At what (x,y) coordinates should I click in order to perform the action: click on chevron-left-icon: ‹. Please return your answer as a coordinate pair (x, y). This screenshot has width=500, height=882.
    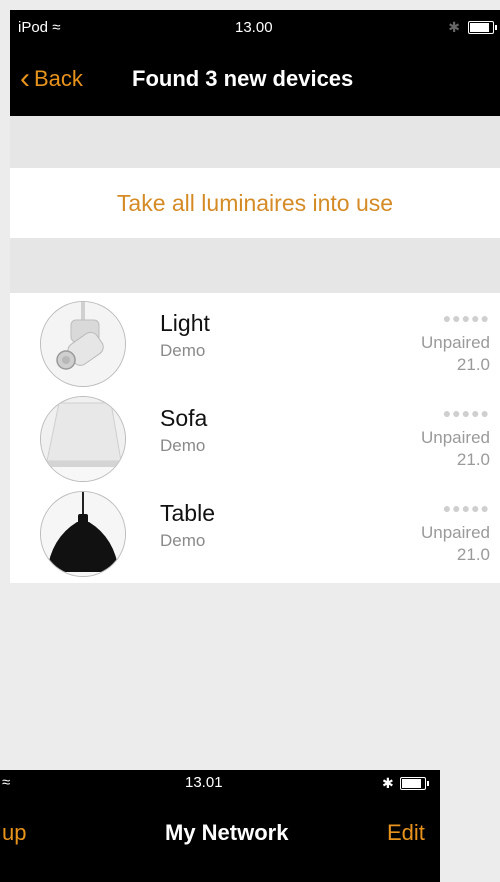
    Looking at the image, I should click on (25, 78).